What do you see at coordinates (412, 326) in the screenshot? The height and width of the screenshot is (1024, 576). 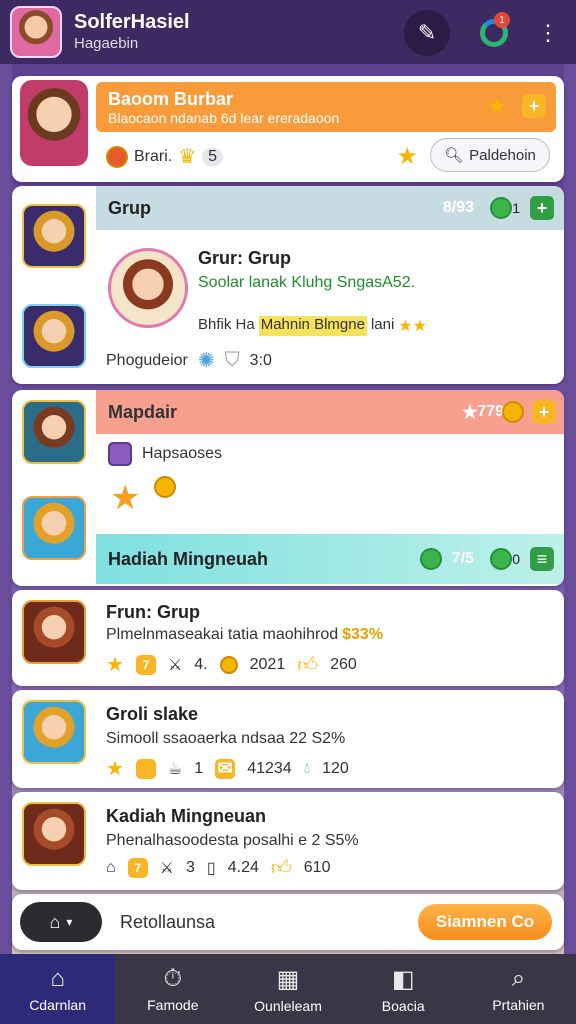 I see `stars-icon: ★★` at bounding box center [412, 326].